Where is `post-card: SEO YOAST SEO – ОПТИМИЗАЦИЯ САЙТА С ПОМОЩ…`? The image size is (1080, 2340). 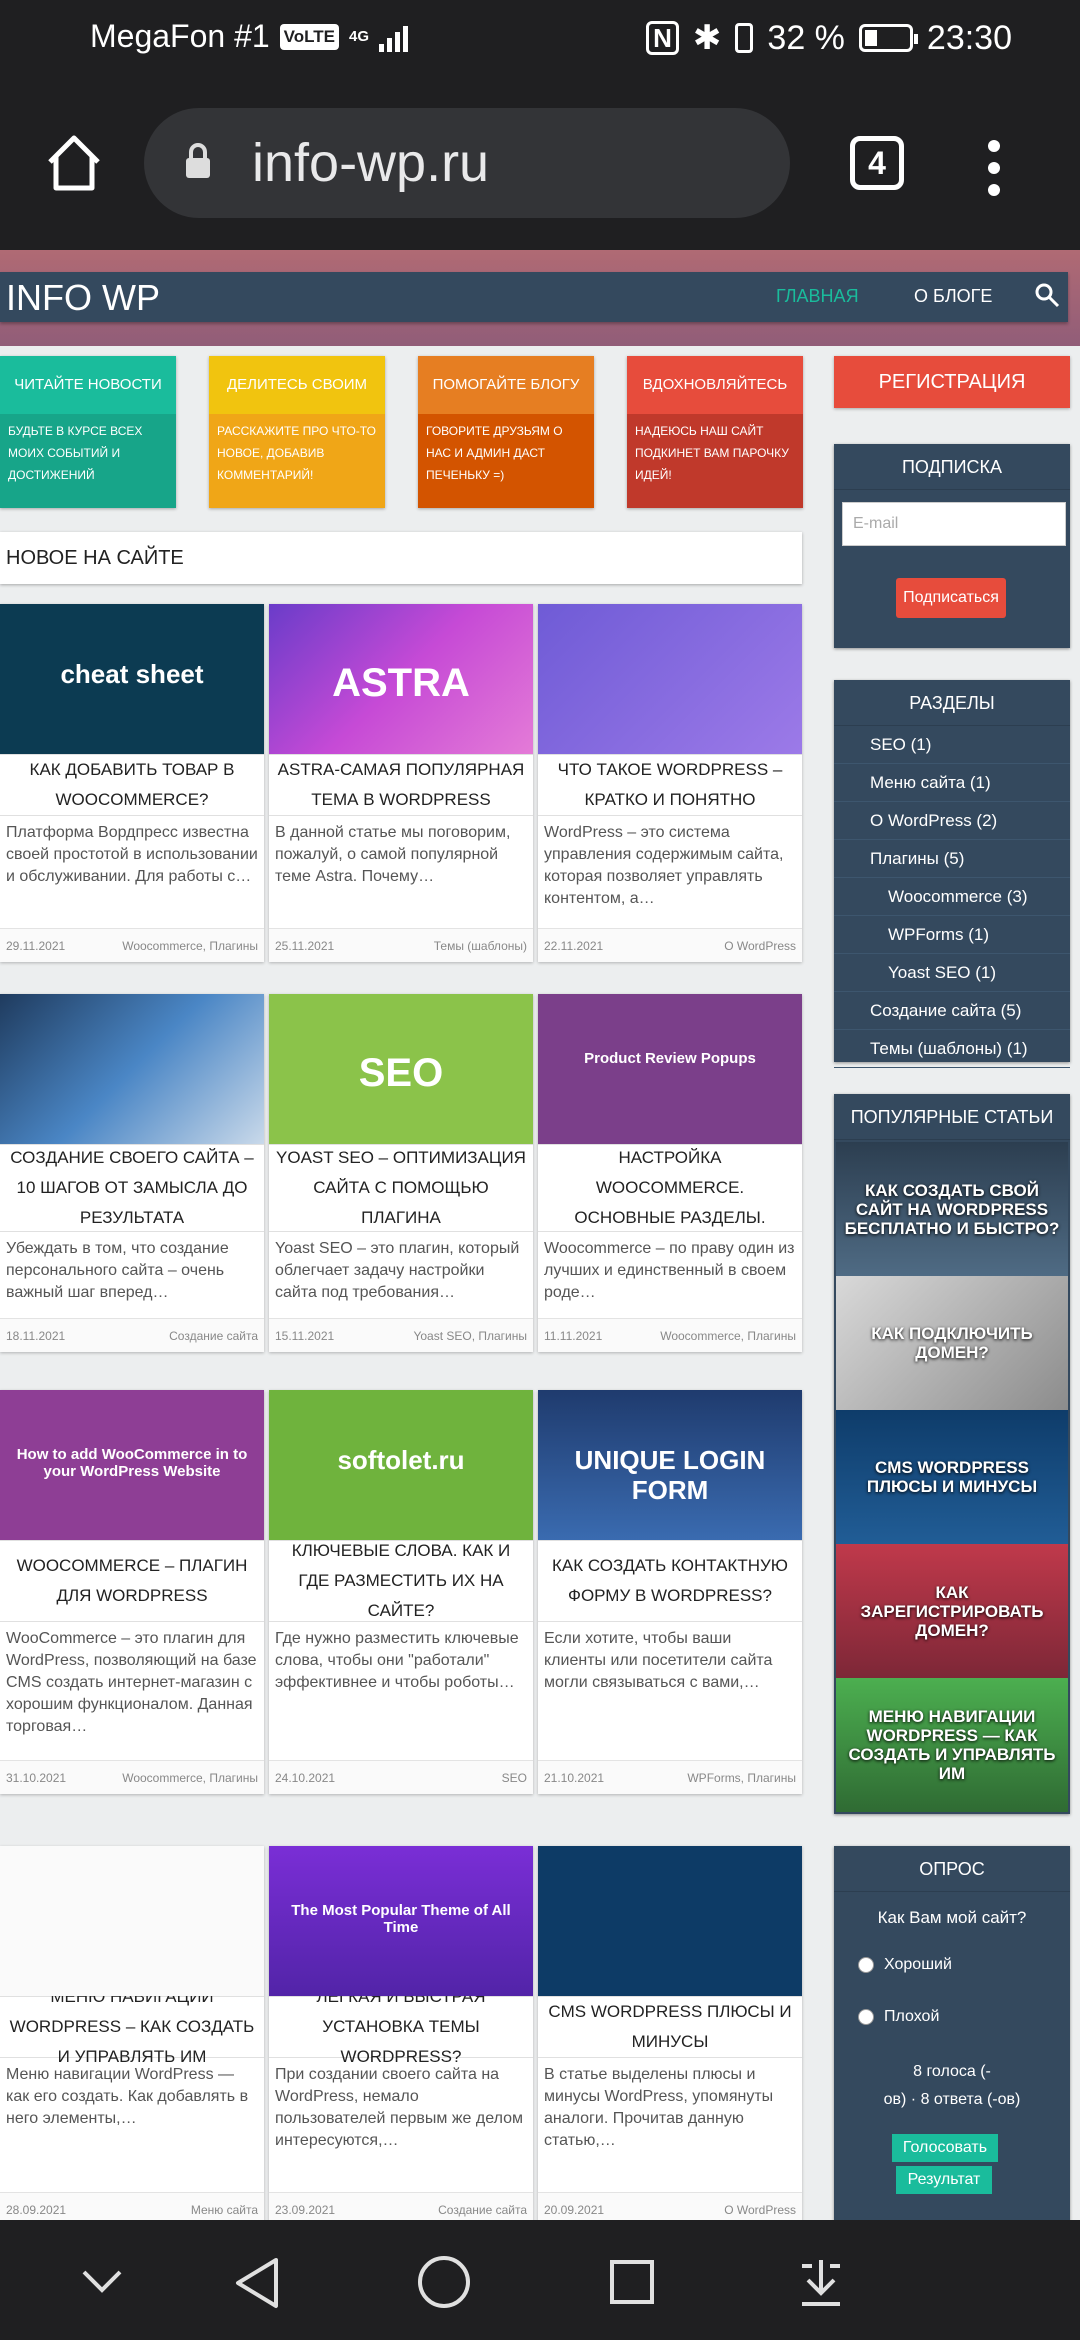 post-card: SEO YOAST SEO – ОПТИМИЗАЦИЯ САЙТА С ПОМОЩ… is located at coordinates (401, 1173).